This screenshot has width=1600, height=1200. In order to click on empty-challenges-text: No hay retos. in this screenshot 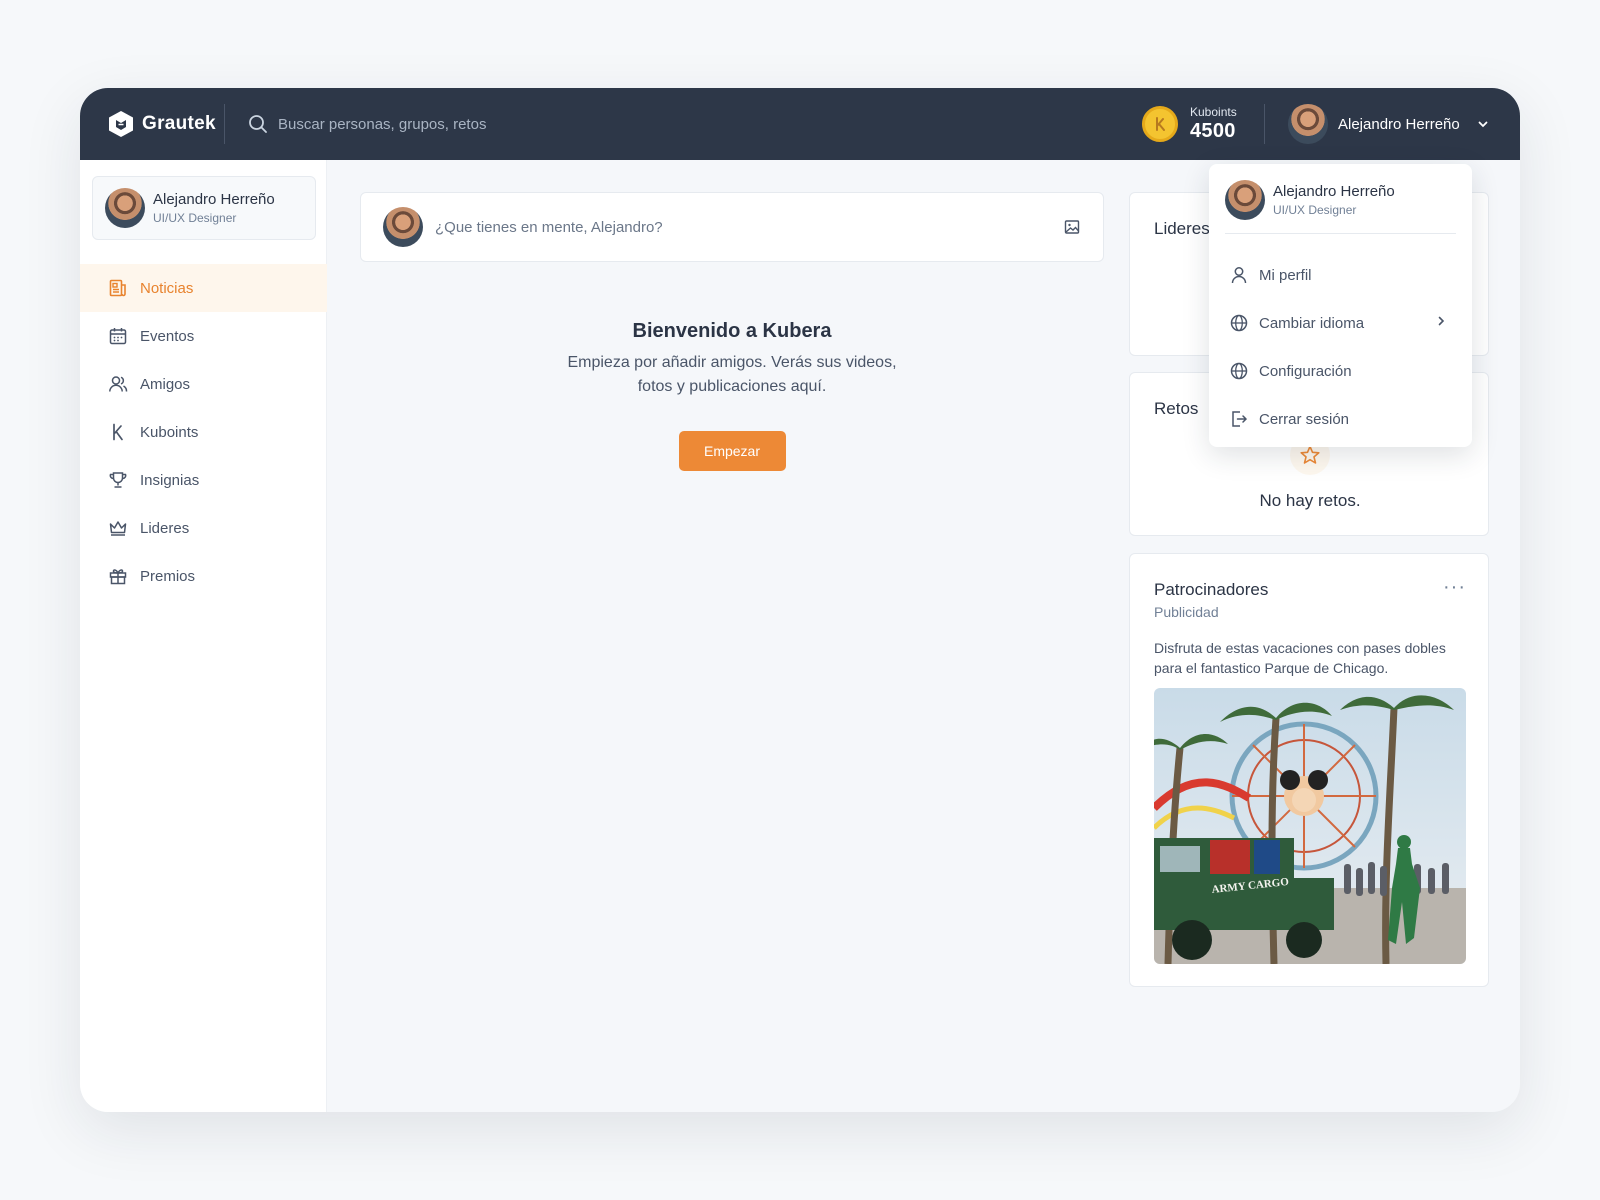, I will do `click(1310, 500)`.